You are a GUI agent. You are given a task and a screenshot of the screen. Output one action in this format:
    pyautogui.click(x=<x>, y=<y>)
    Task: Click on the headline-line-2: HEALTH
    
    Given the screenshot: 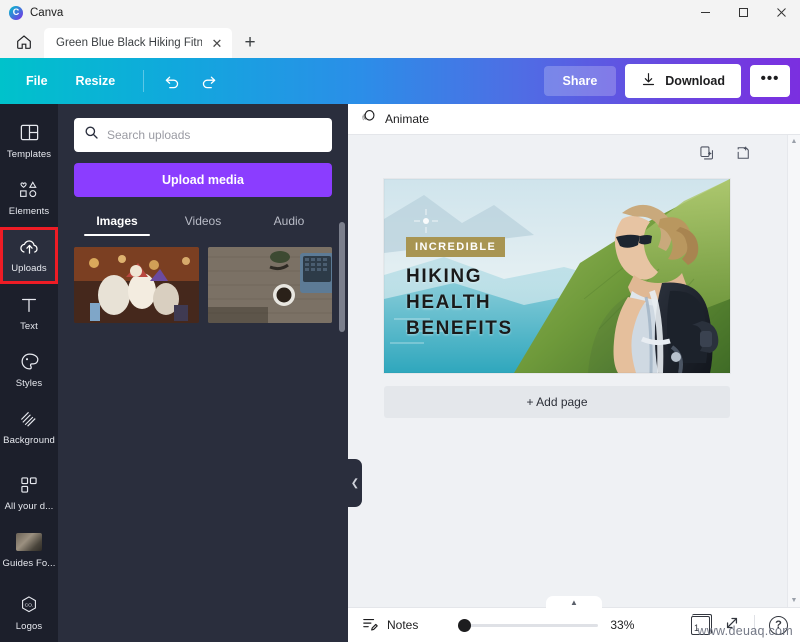 What is the action you would take?
    pyautogui.click(x=449, y=303)
    